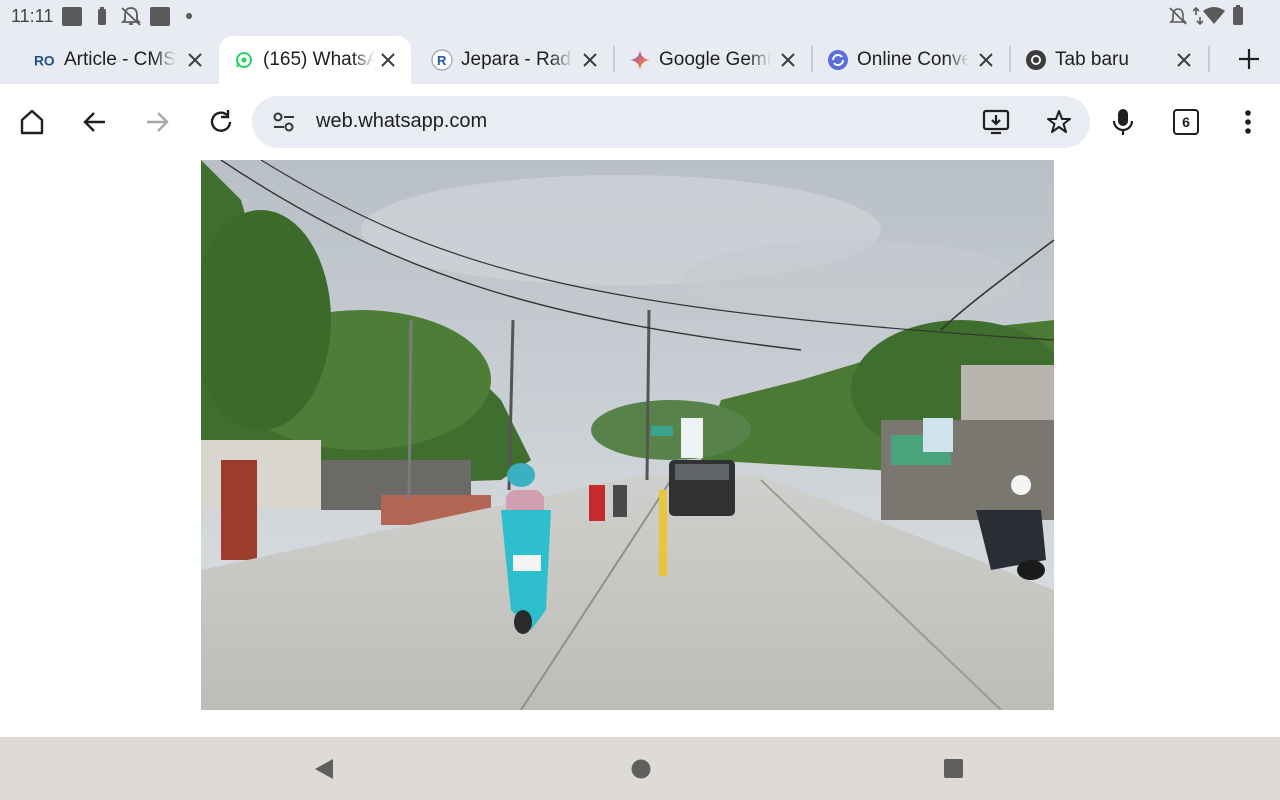 This screenshot has width=1280, height=800. I want to click on tab-title: Online Converter, so click(913, 59).